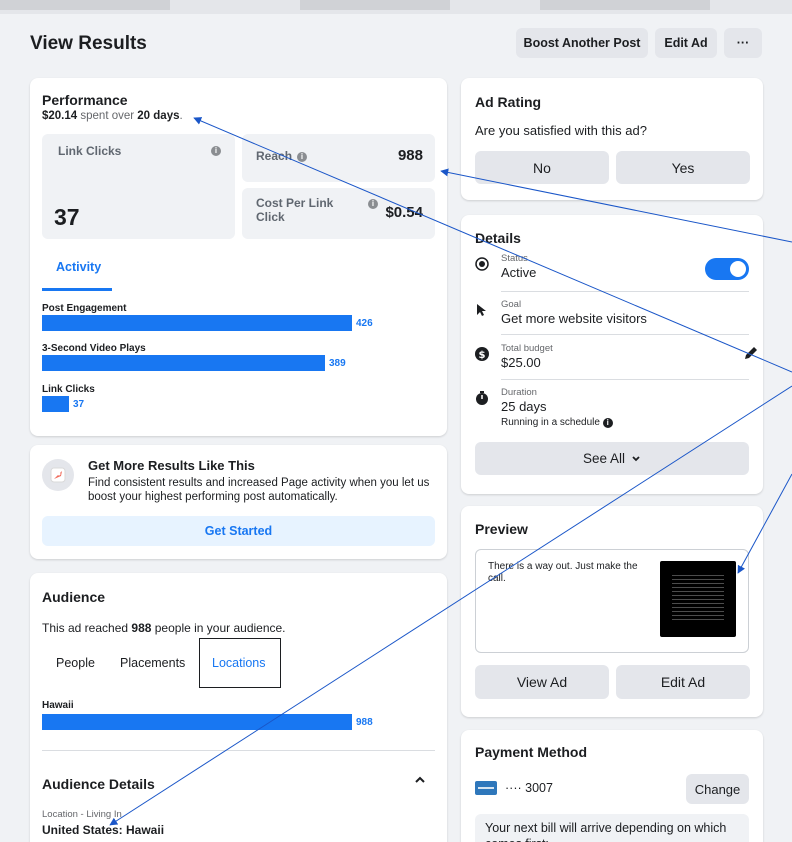 This screenshot has width=792, height=842. I want to click on goal-value: Get more website visitors, so click(574, 318).